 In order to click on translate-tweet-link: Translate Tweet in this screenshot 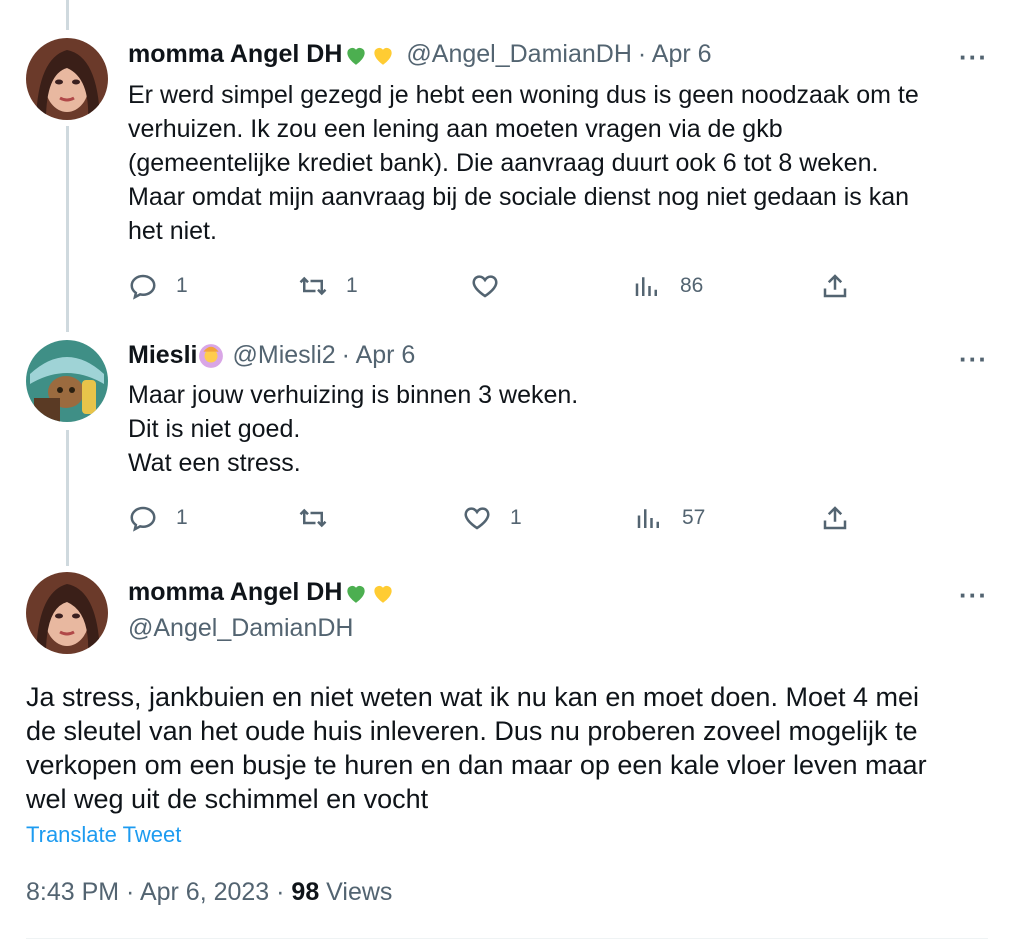, I will do `click(103, 835)`.